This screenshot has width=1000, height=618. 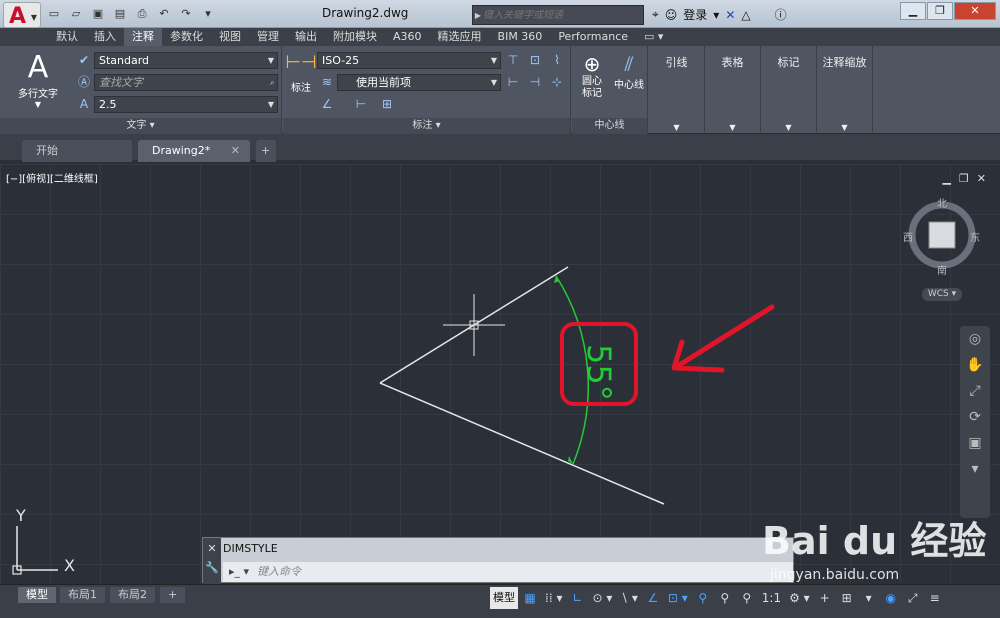 I want to click on isodraft-icon: ∖ ▾, so click(x=628, y=598).